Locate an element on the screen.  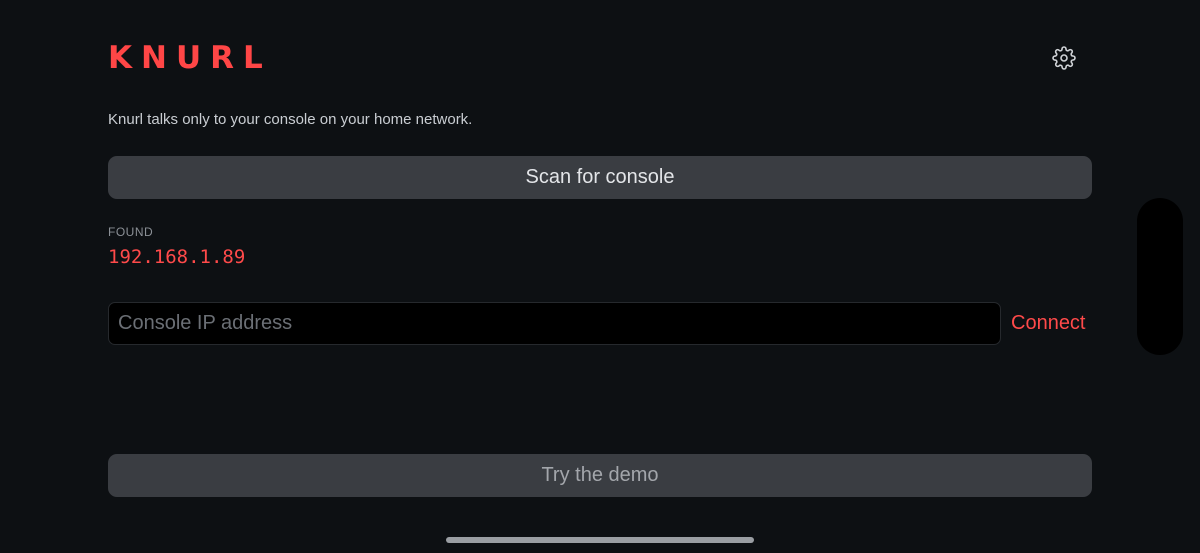
gear-icon is located at coordinates (1064, 58).